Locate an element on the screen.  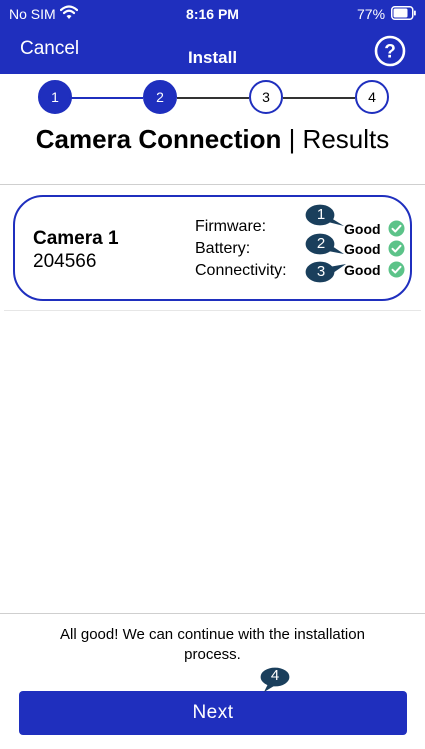
screen-title: Camera Connection | Results is located at coordinates (212, 139).